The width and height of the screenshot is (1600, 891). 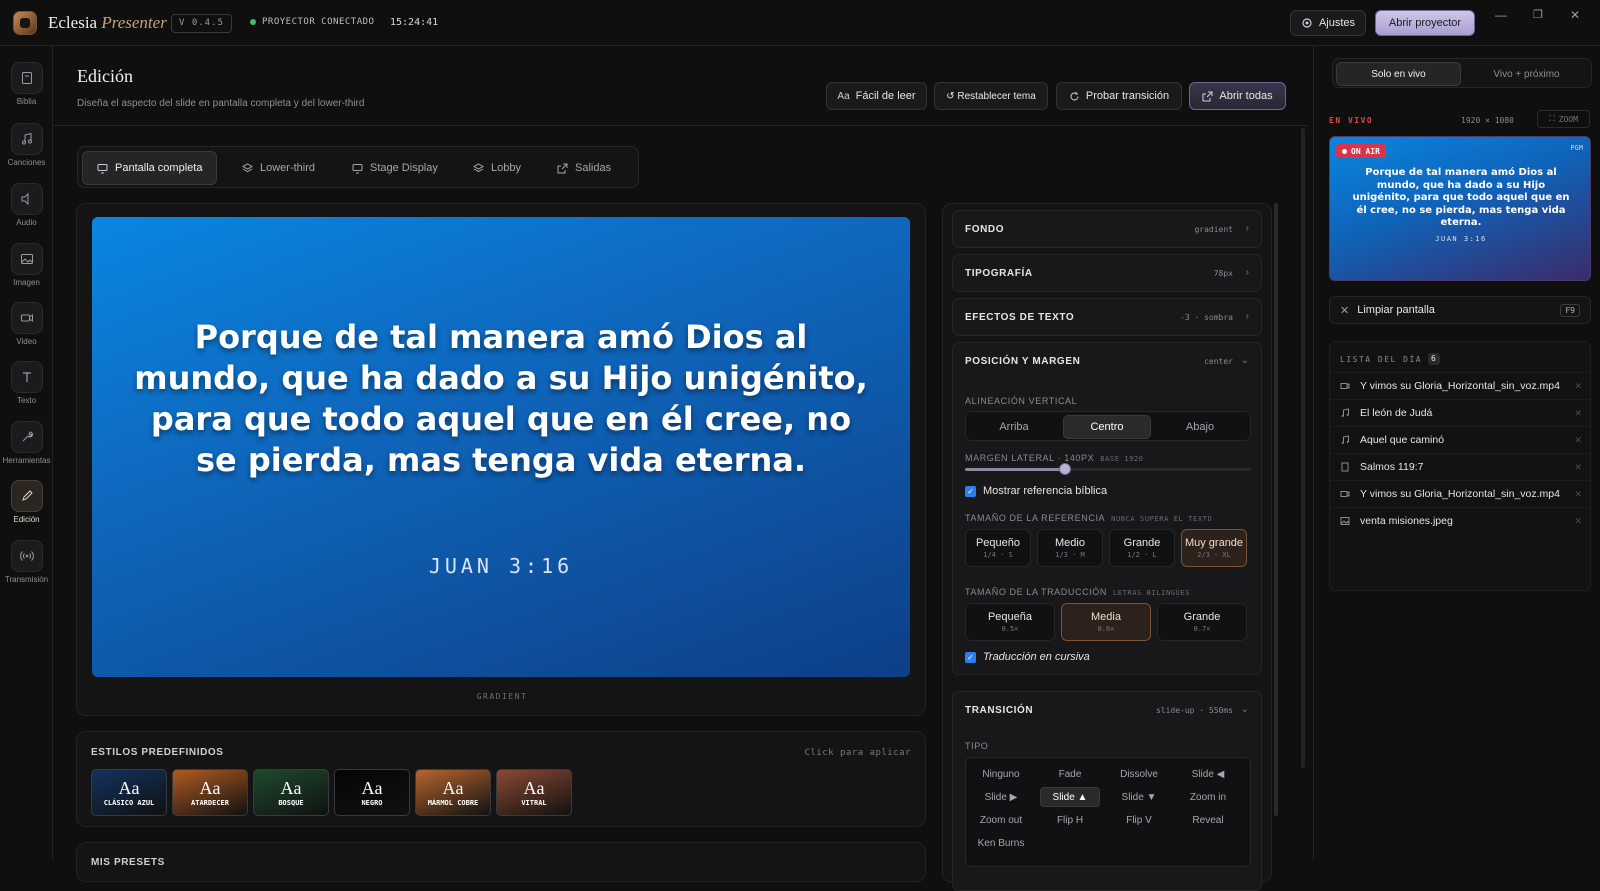 What do you see at coordinates (26, 90) in the screenshot?
I see `rail-item-biblia: Biblia` at bounding box center [26, 90].